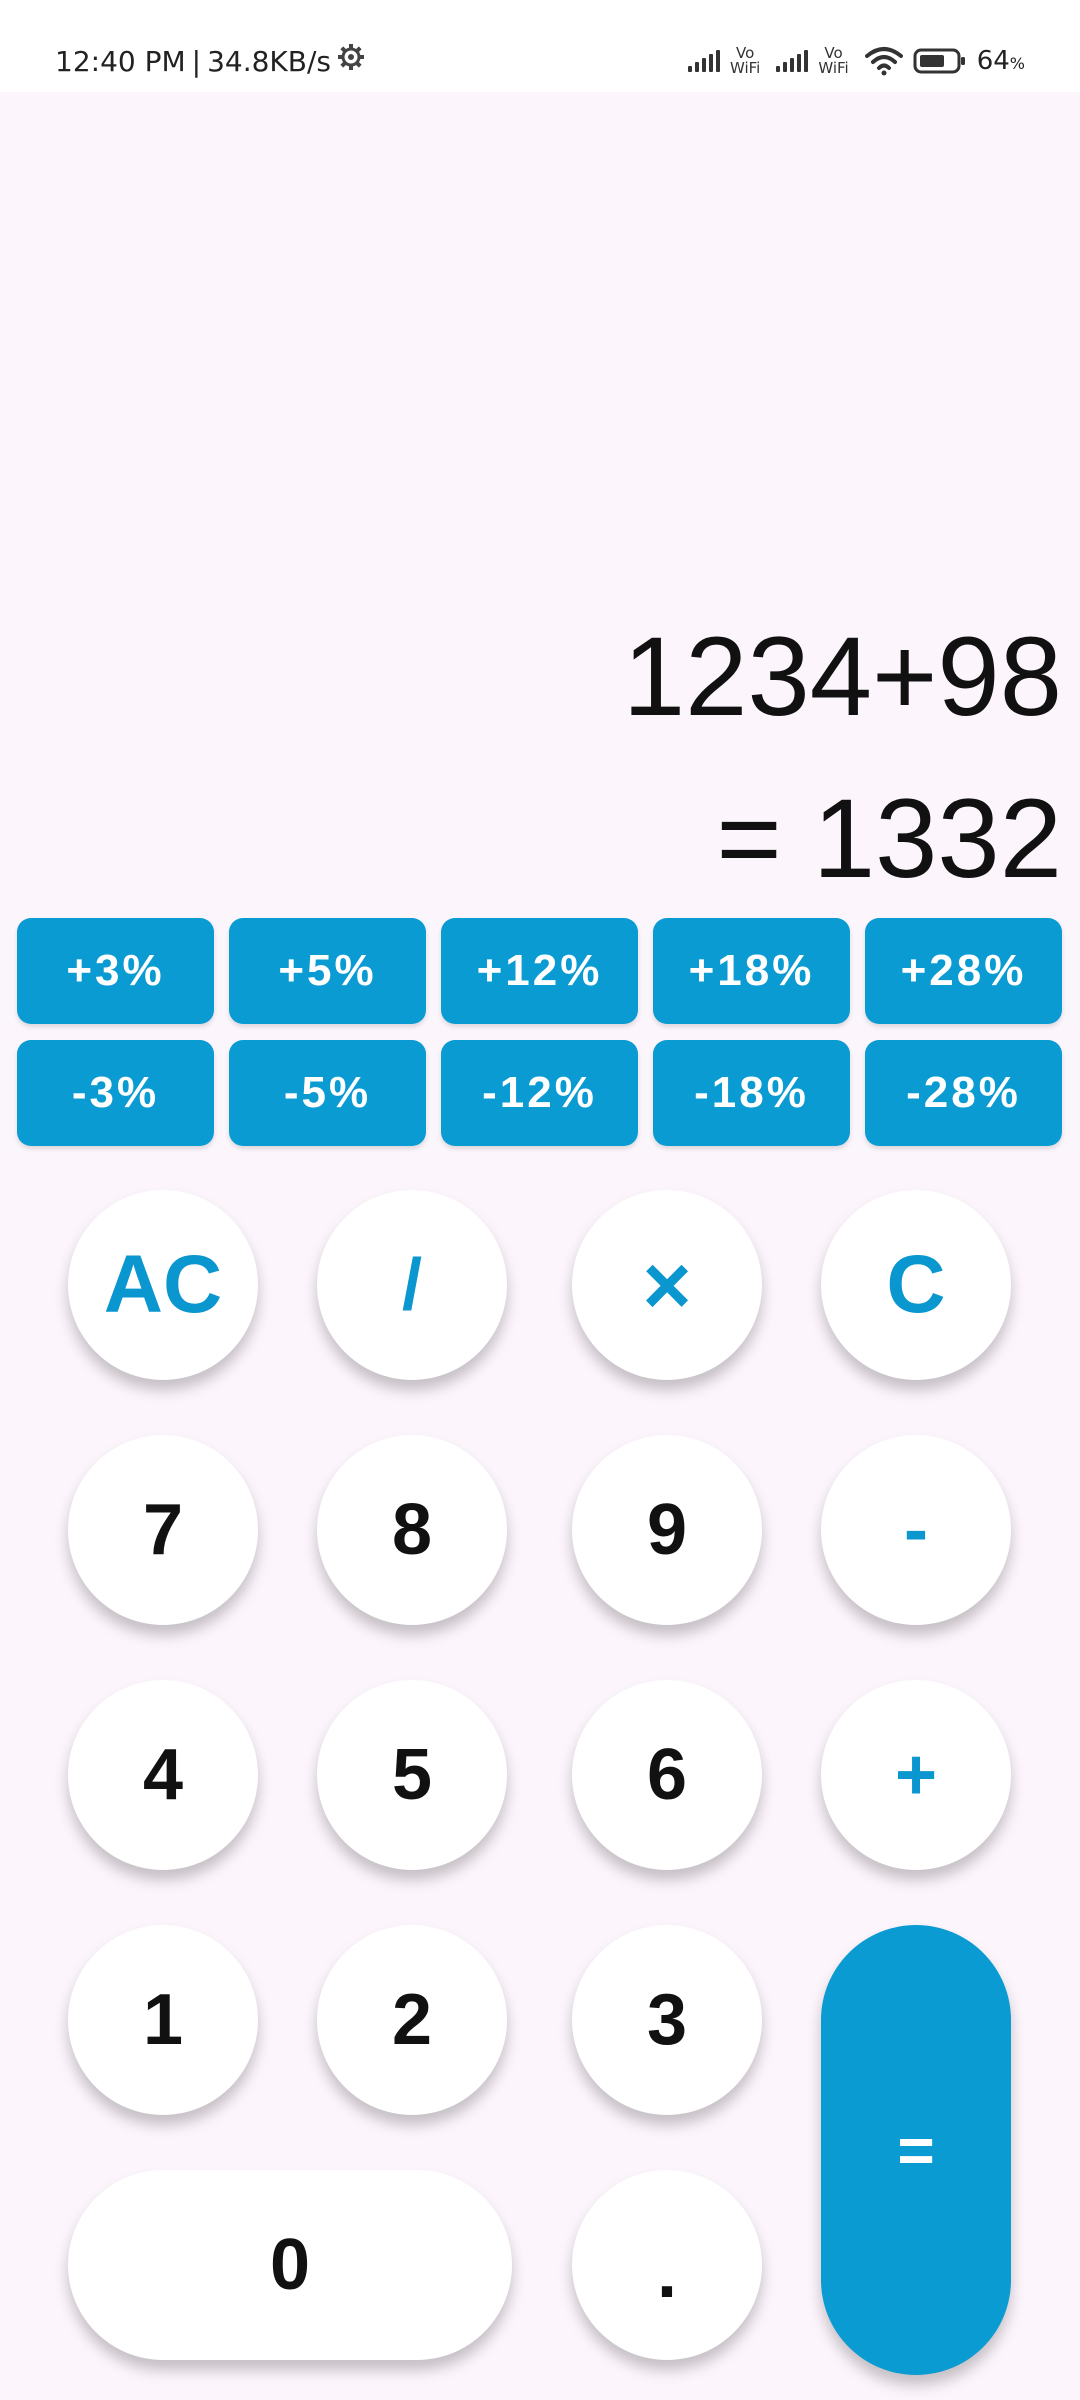  I want to click on expression-text: 1234+98, so click(842, 677).